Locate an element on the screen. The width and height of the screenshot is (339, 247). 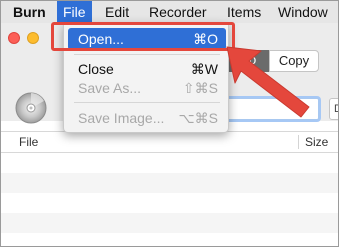
side-button: D is located at coordinates (333, 109).